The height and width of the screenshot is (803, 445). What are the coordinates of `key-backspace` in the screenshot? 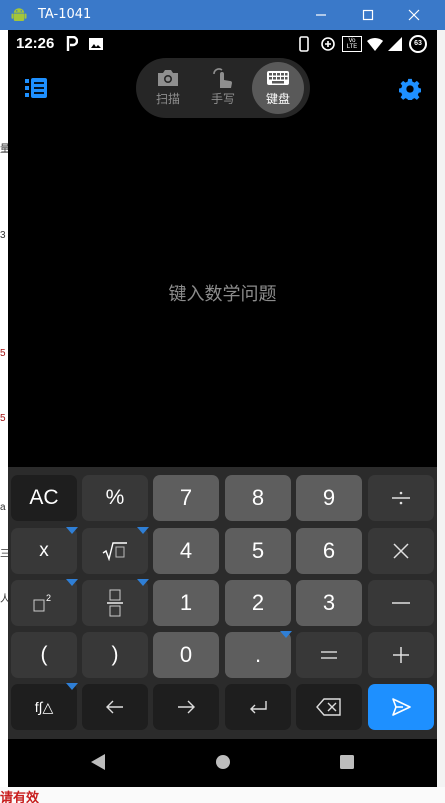 It's located at (329, 707).